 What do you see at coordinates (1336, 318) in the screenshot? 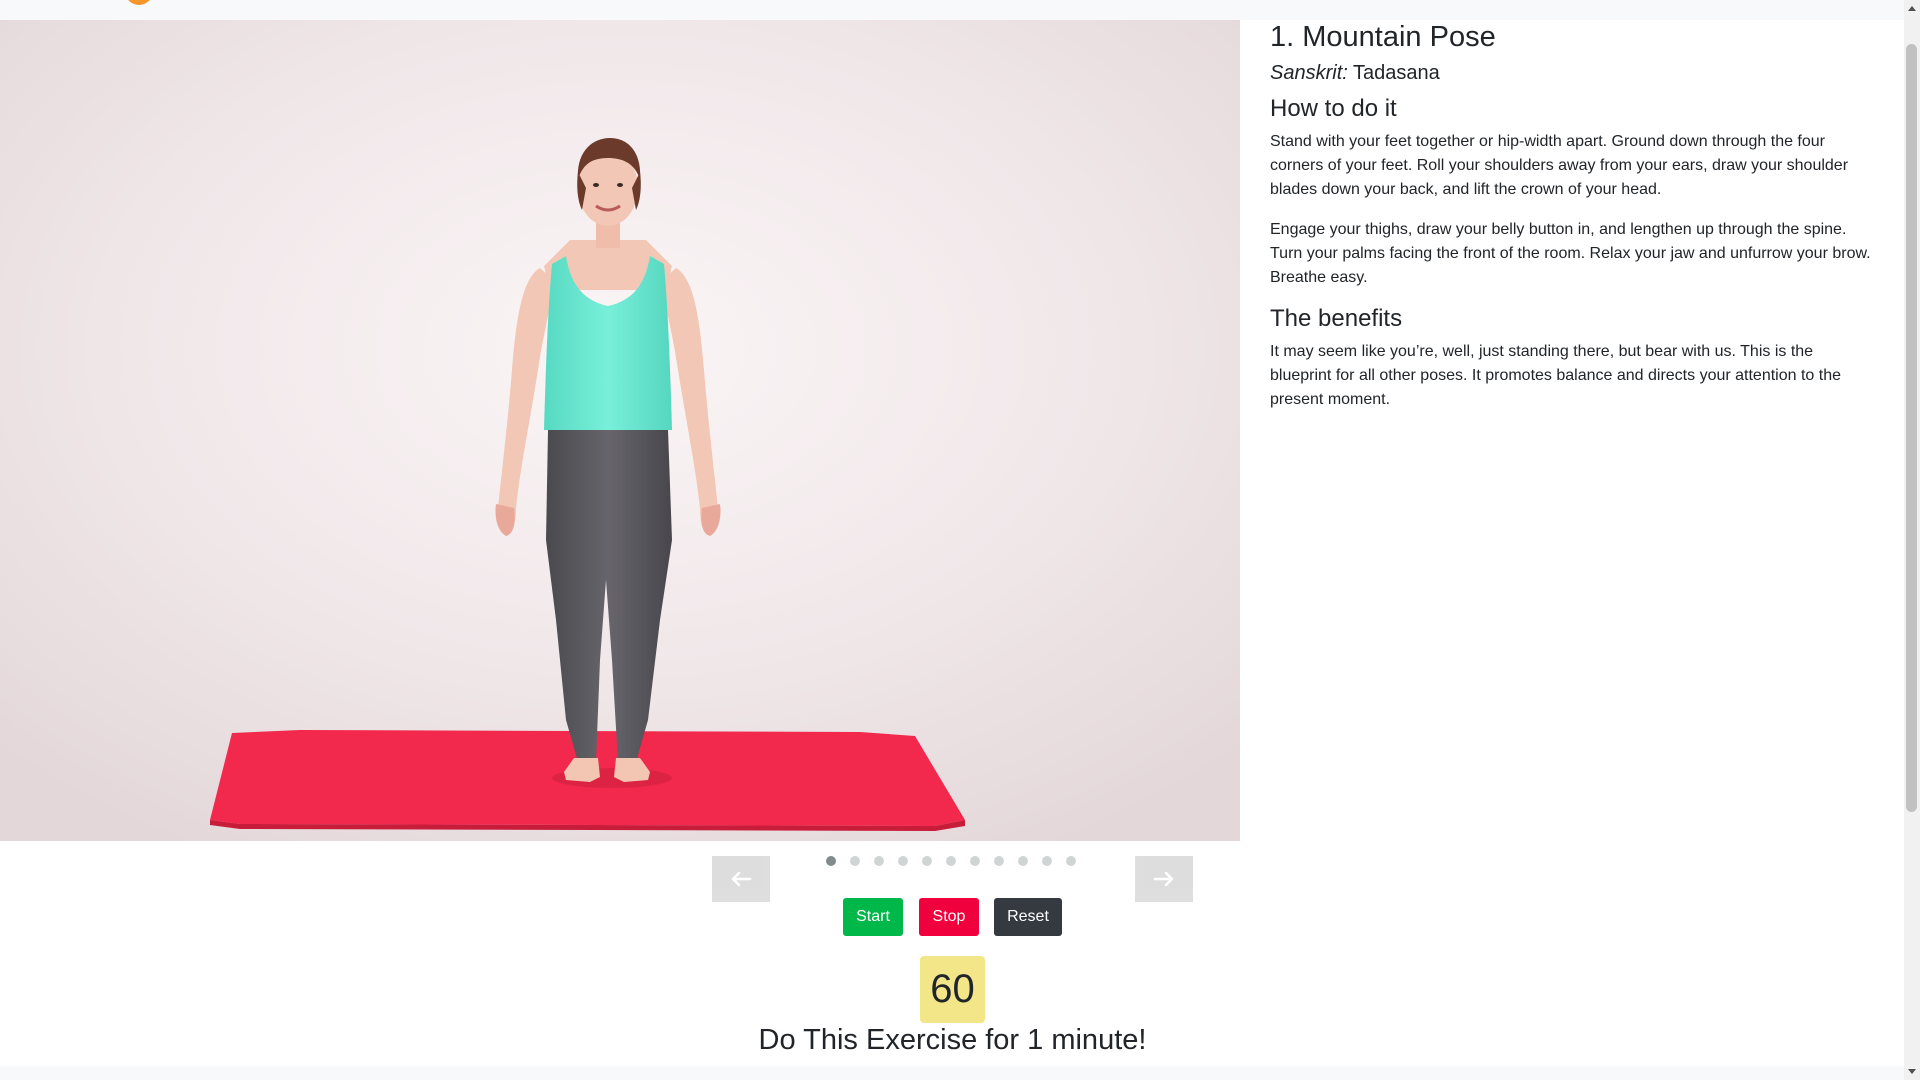
I see `benefits-heading: The benefits` at bounding box center [1336, 318].